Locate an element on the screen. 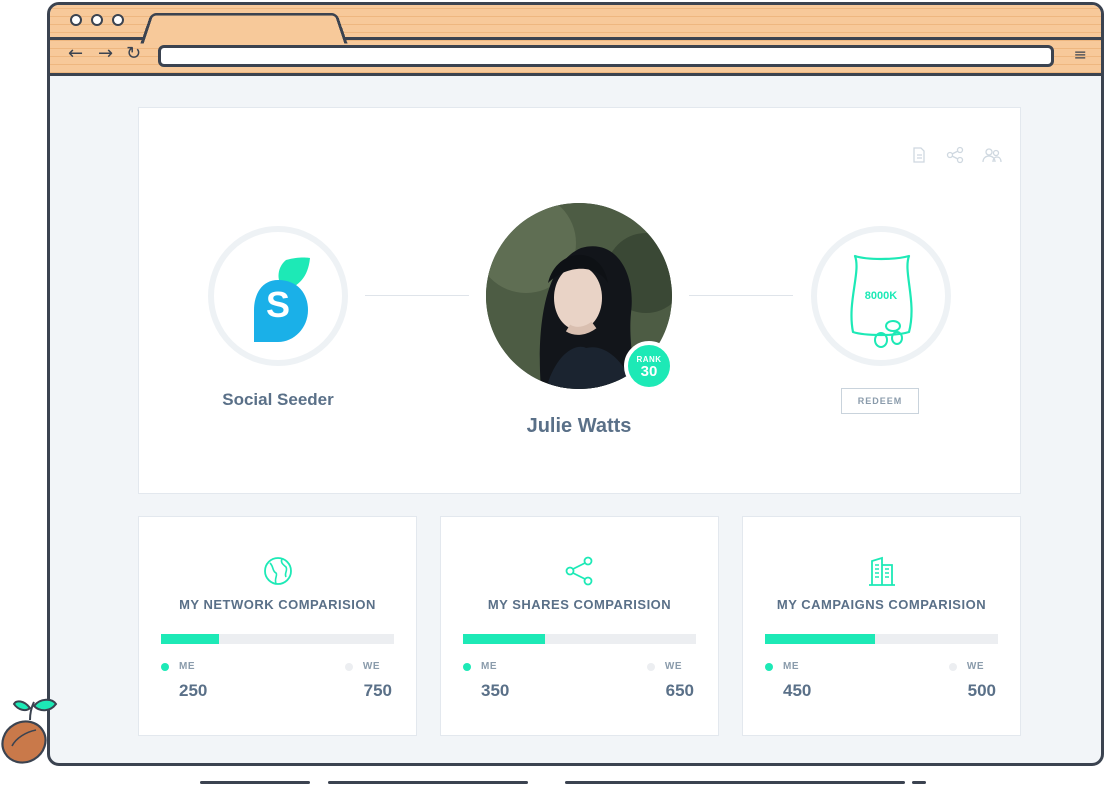  brand-name: Social Seeder is located at coordinates (278, 399).